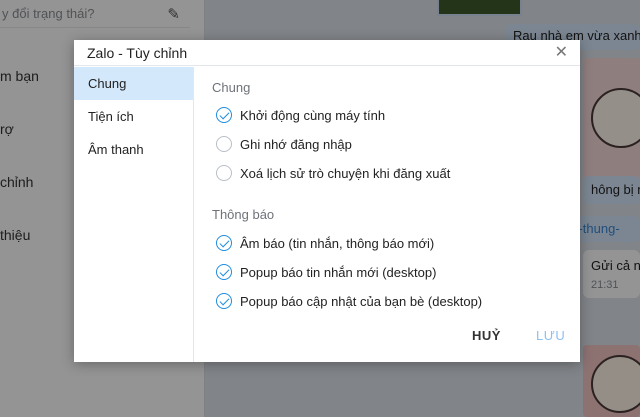 This screenshot has width=640, height=417. What do you see at coordinates (133, 83) in the screenshot?
I see `tab-general: Chung` at bounding box center [133, 83].